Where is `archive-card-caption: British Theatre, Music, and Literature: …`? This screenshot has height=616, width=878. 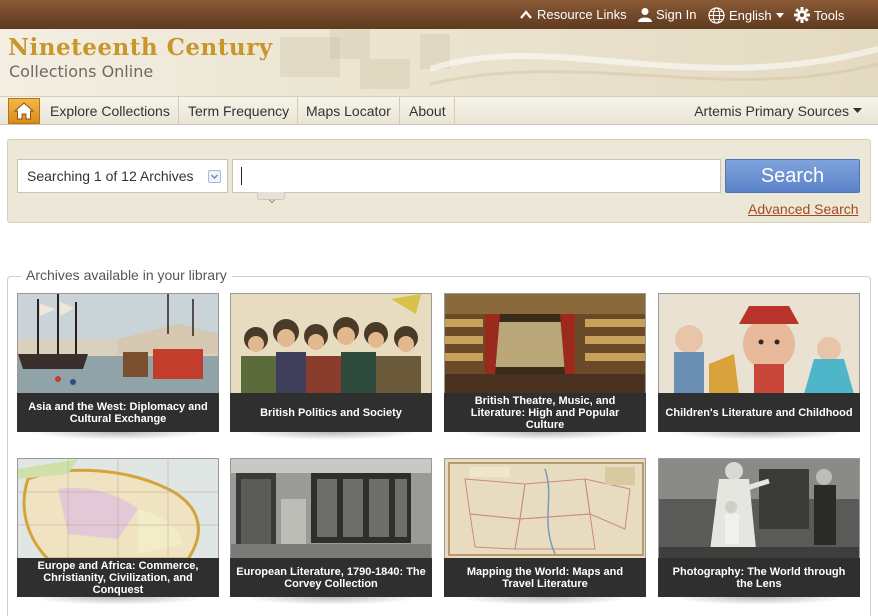
archive-card-caption: British Theatre, Music, and Literature: … is located at coordinates (545, 412).